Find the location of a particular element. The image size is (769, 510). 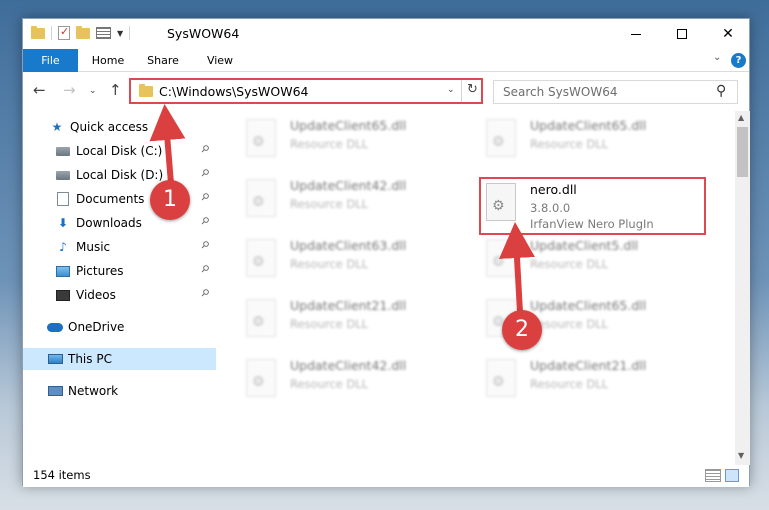

tab-view: View is located at coordinates (220, 60).